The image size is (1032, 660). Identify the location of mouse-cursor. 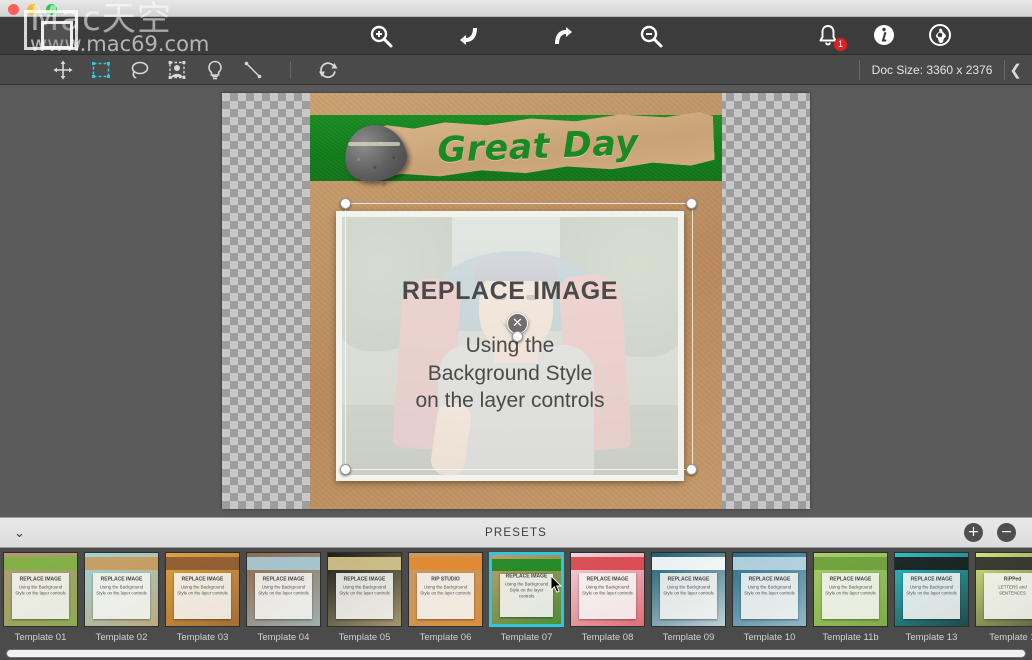
(557, 584).